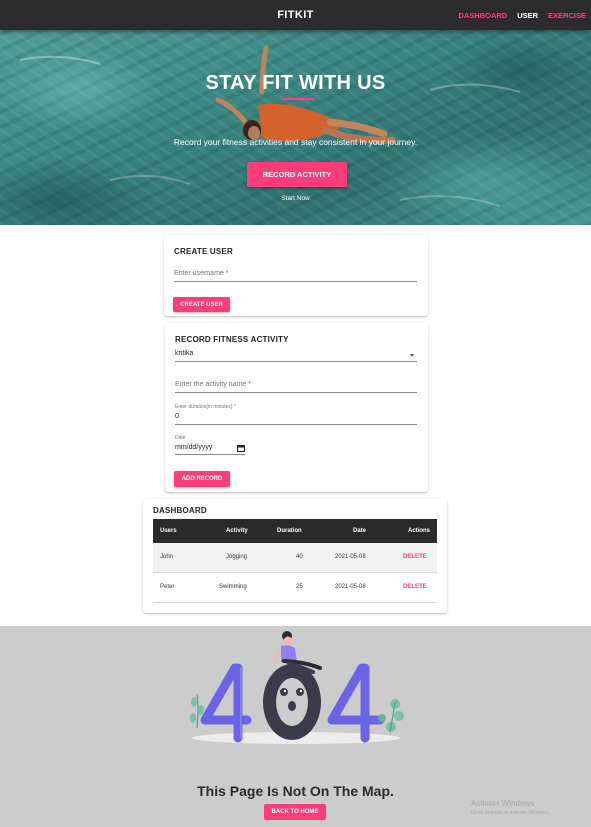 This screenshot has height=827, width=591. Describe the element at coordinates (356, 703) in the screenshot. I see `digit-four-right` at that location.